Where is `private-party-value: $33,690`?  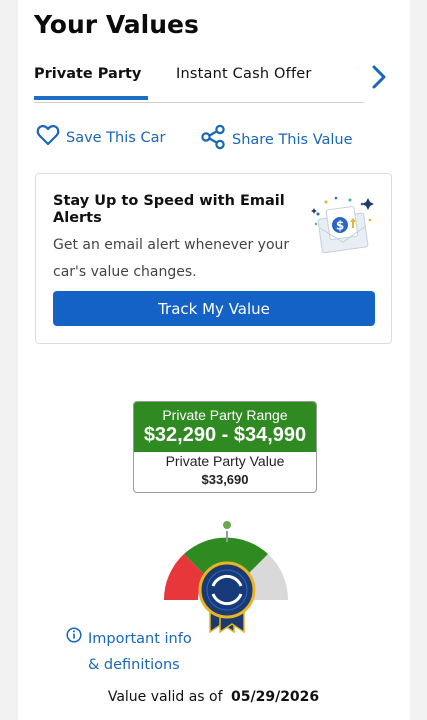
private-party-value: $33,690 is located at coordinates (225, 479).